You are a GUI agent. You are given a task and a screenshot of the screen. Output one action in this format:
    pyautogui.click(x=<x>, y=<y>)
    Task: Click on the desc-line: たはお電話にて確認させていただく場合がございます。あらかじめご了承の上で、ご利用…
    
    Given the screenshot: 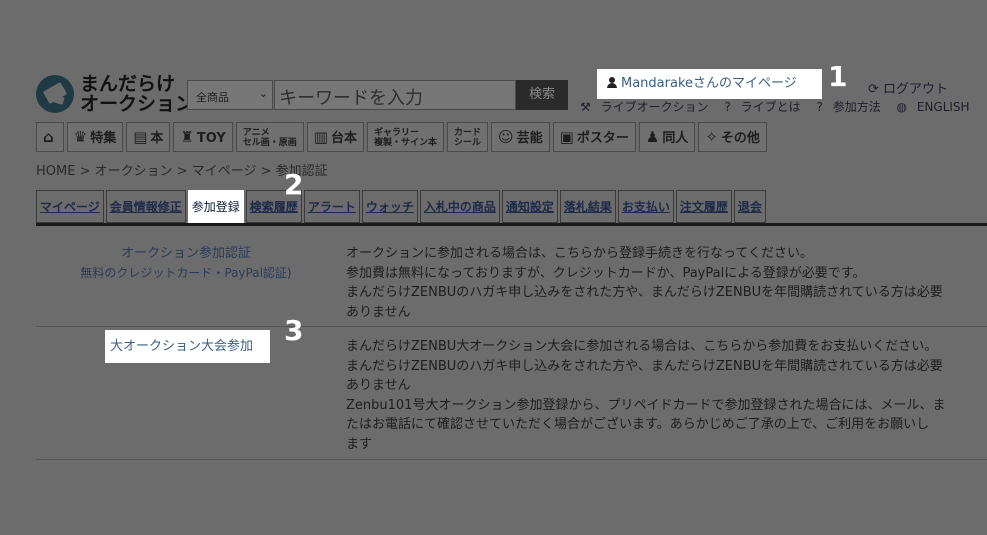 What is the action you would take?
    pyautogui.click(x=638, y=424)
    